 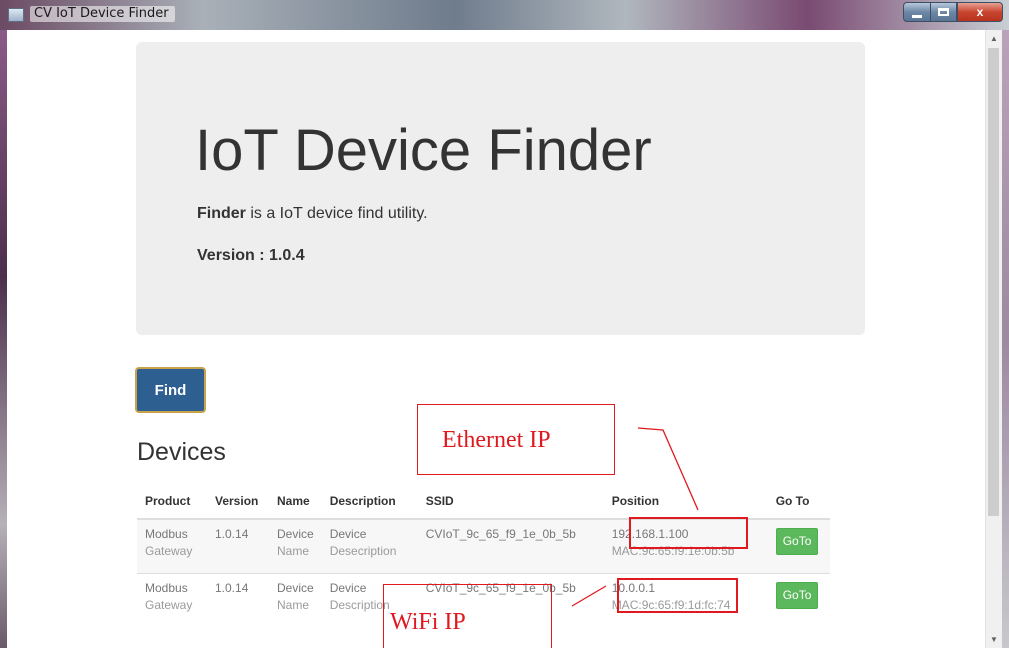 What do you see at coordinates (994, 38) in the screenshot?
I see `scroll-up-icon: ▲` at bounding box center [994, 38].